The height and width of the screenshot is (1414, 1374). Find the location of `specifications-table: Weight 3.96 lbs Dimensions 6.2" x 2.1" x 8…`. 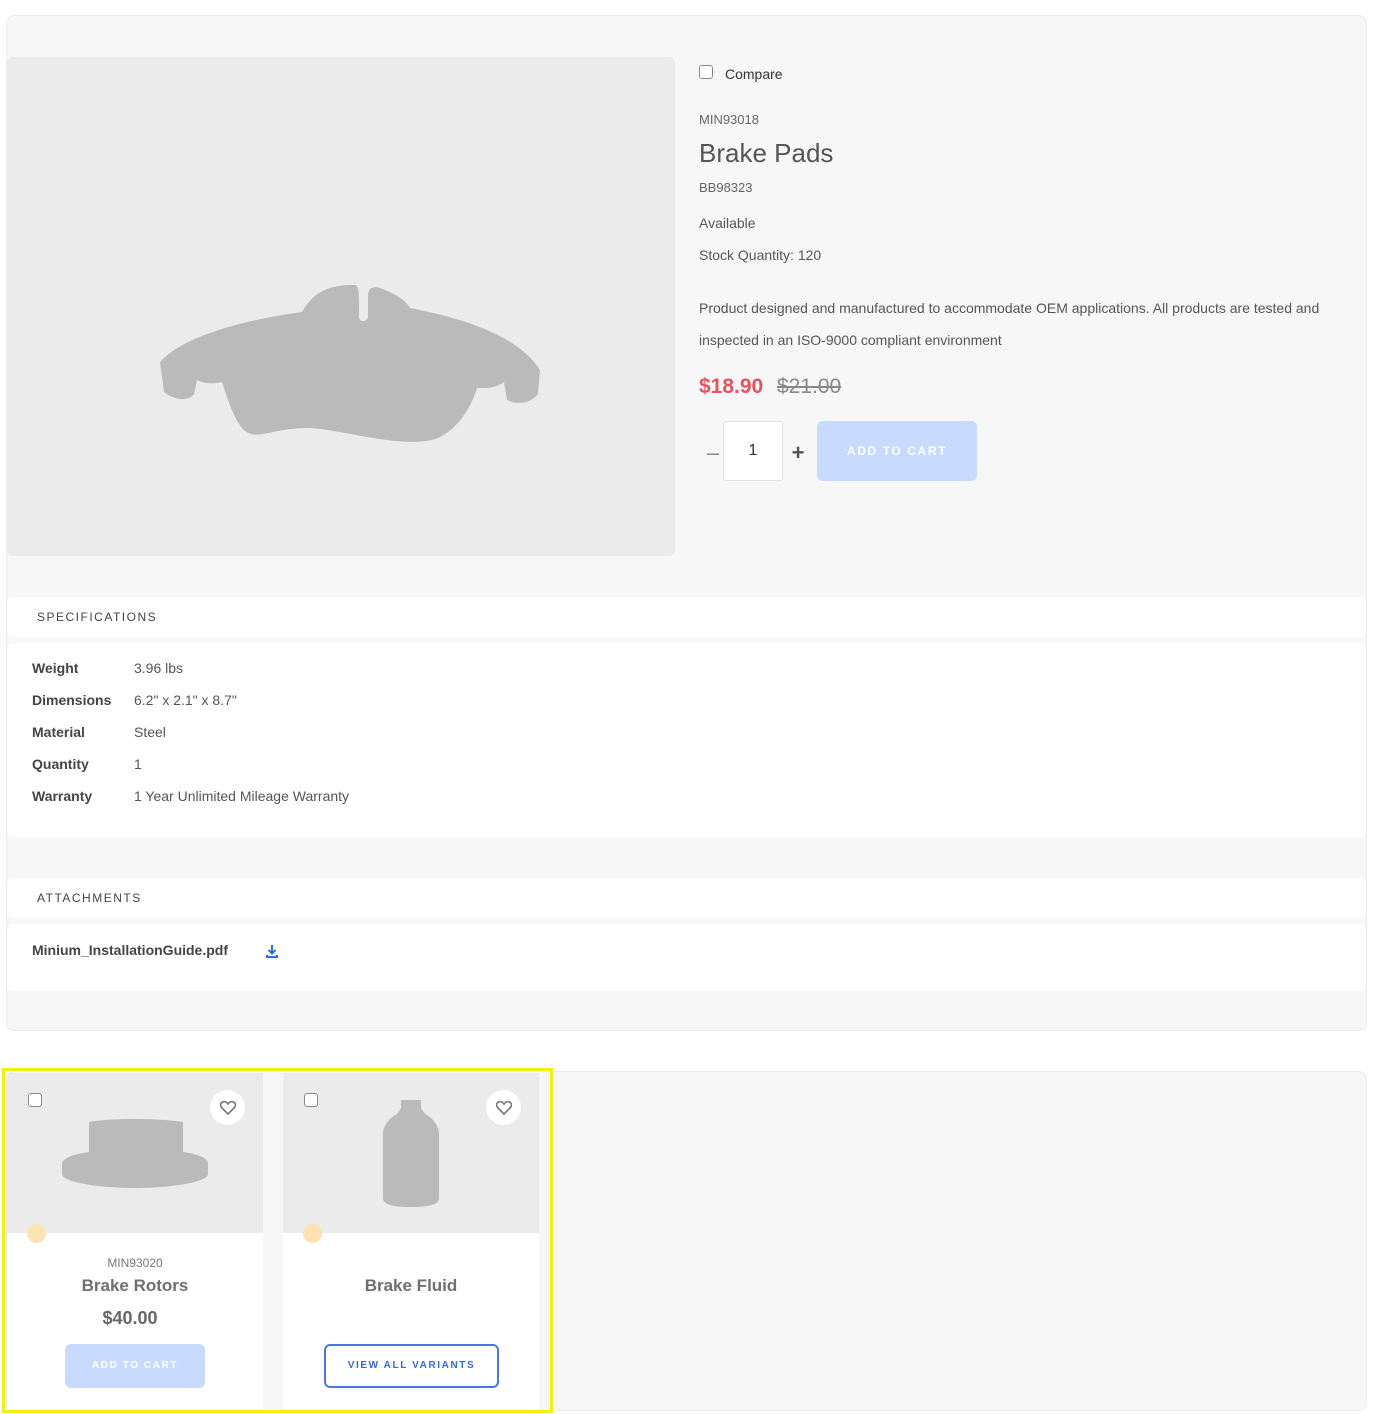

specifications-table: Weight 3.96 lbs Dimensions 6.2" x 2.1" x 8… is located at coordinates (686, 740).